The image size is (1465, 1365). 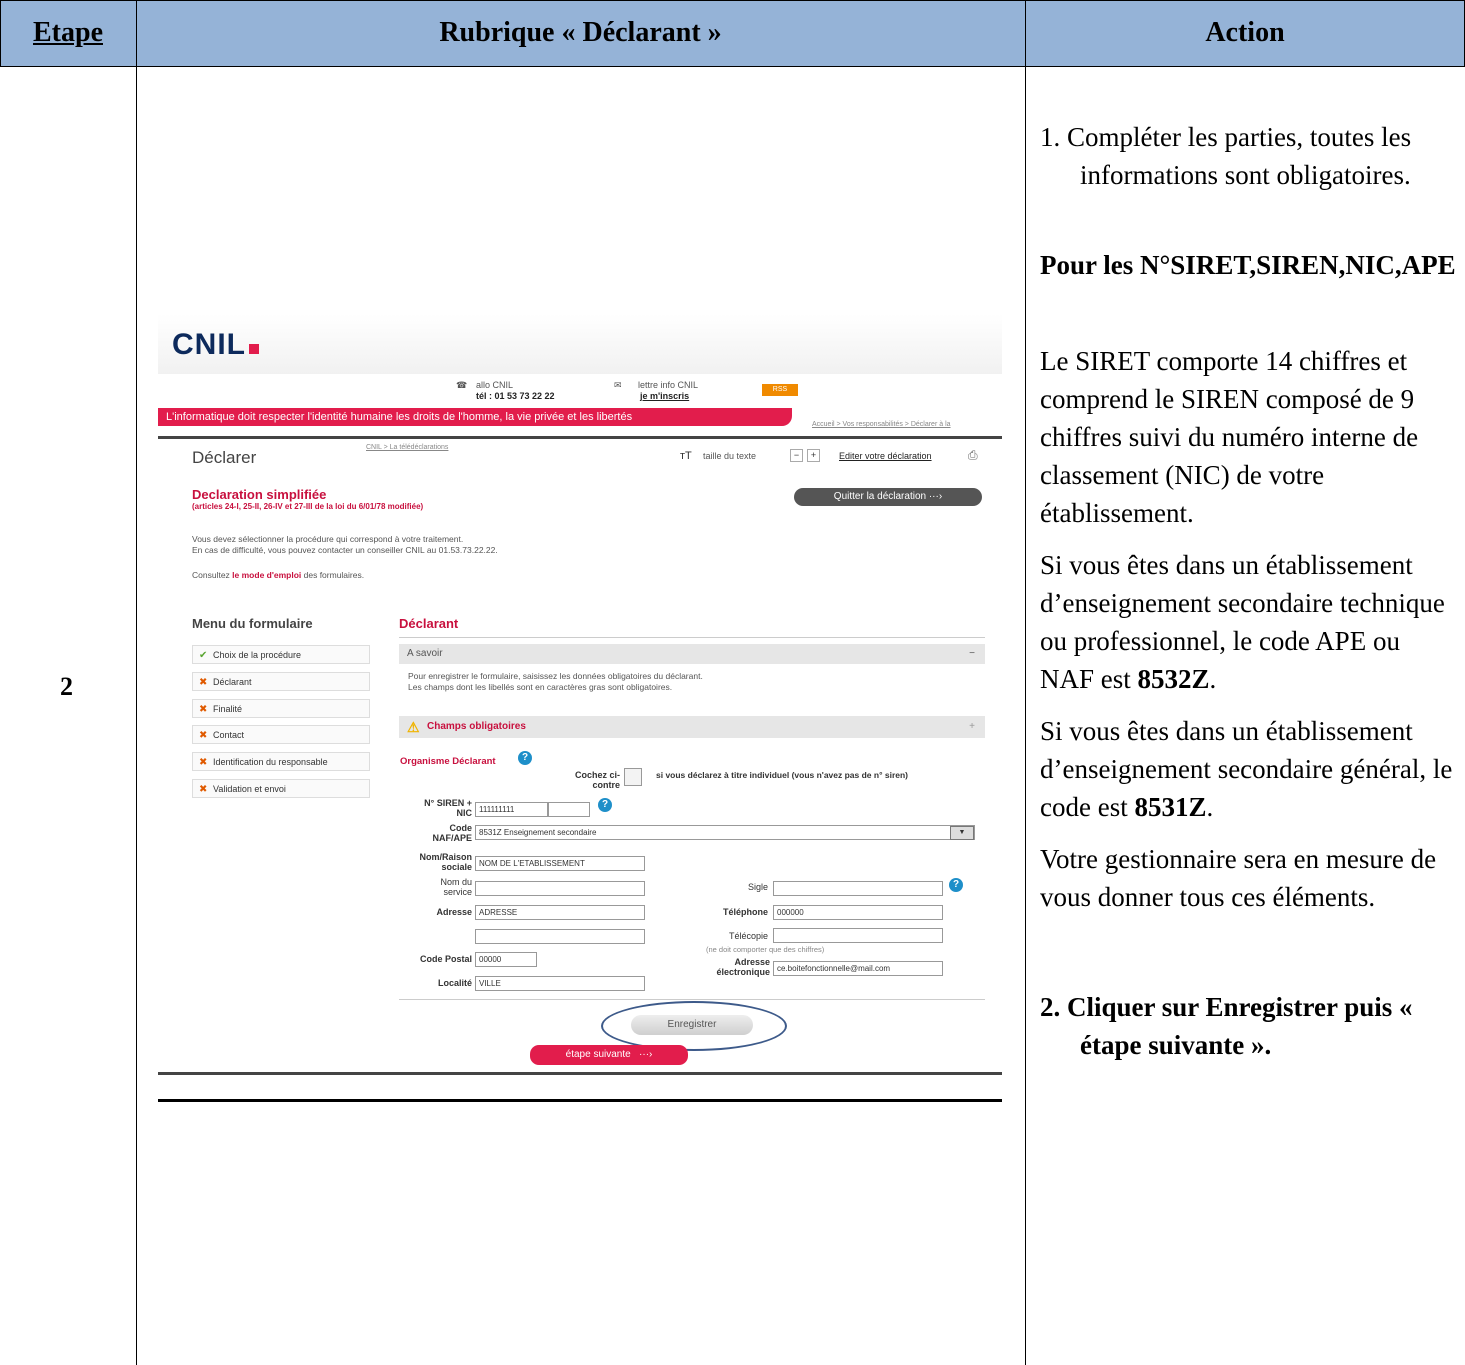 What do you see at coordinates (692, 727) in the screenshot?
I see `champs-obligatoires-bar: ⚠ Champs obligatoires +` at bounding box center [692, 727].